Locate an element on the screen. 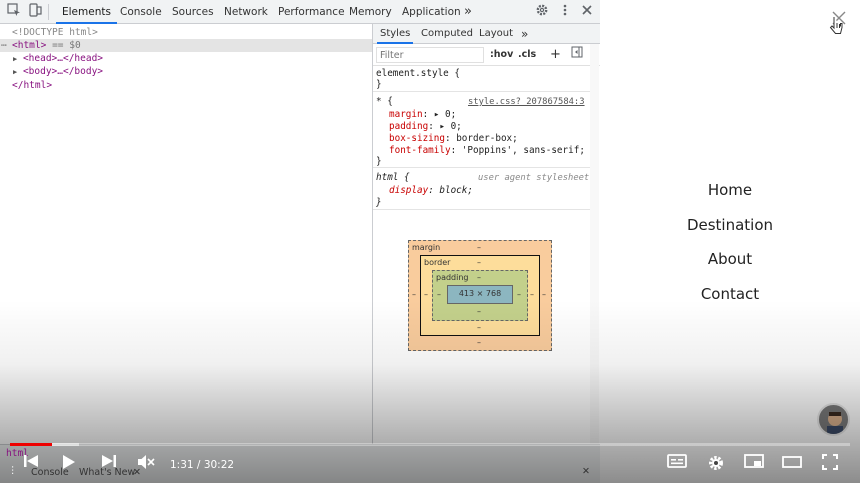 This screenshot has width=860, height=483. tab-memory: Memory is located at coordinates (370, 12).